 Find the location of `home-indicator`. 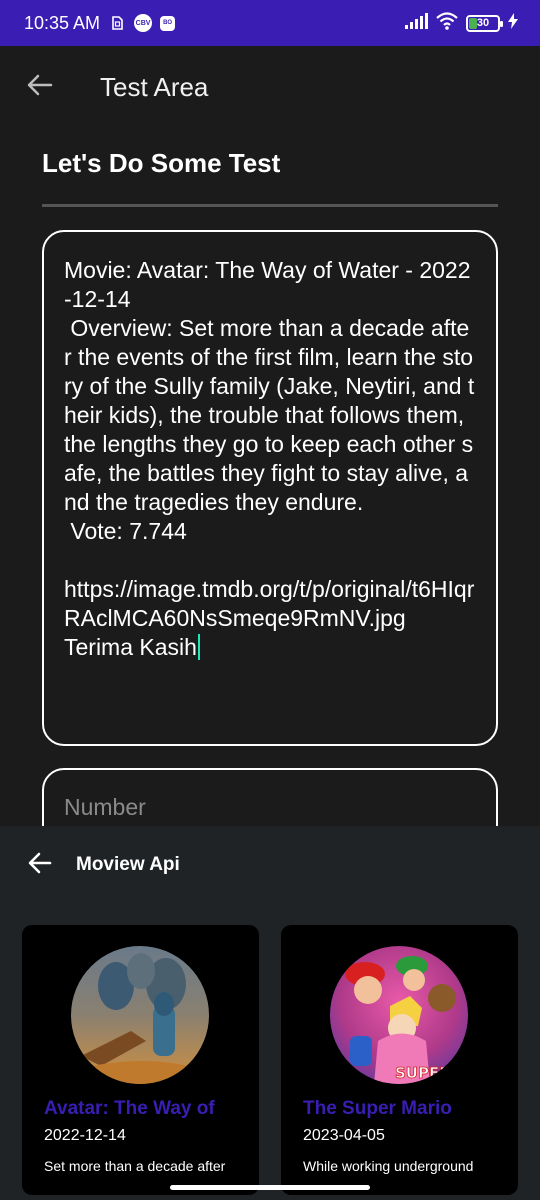

home-indicator is located at coordinates (270, 1187).